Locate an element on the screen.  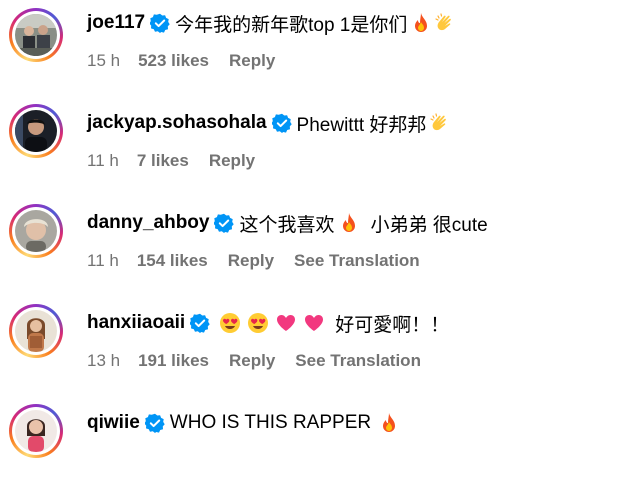
comment-text: 好可愛啊！！ is located at coordinates (392, 325).